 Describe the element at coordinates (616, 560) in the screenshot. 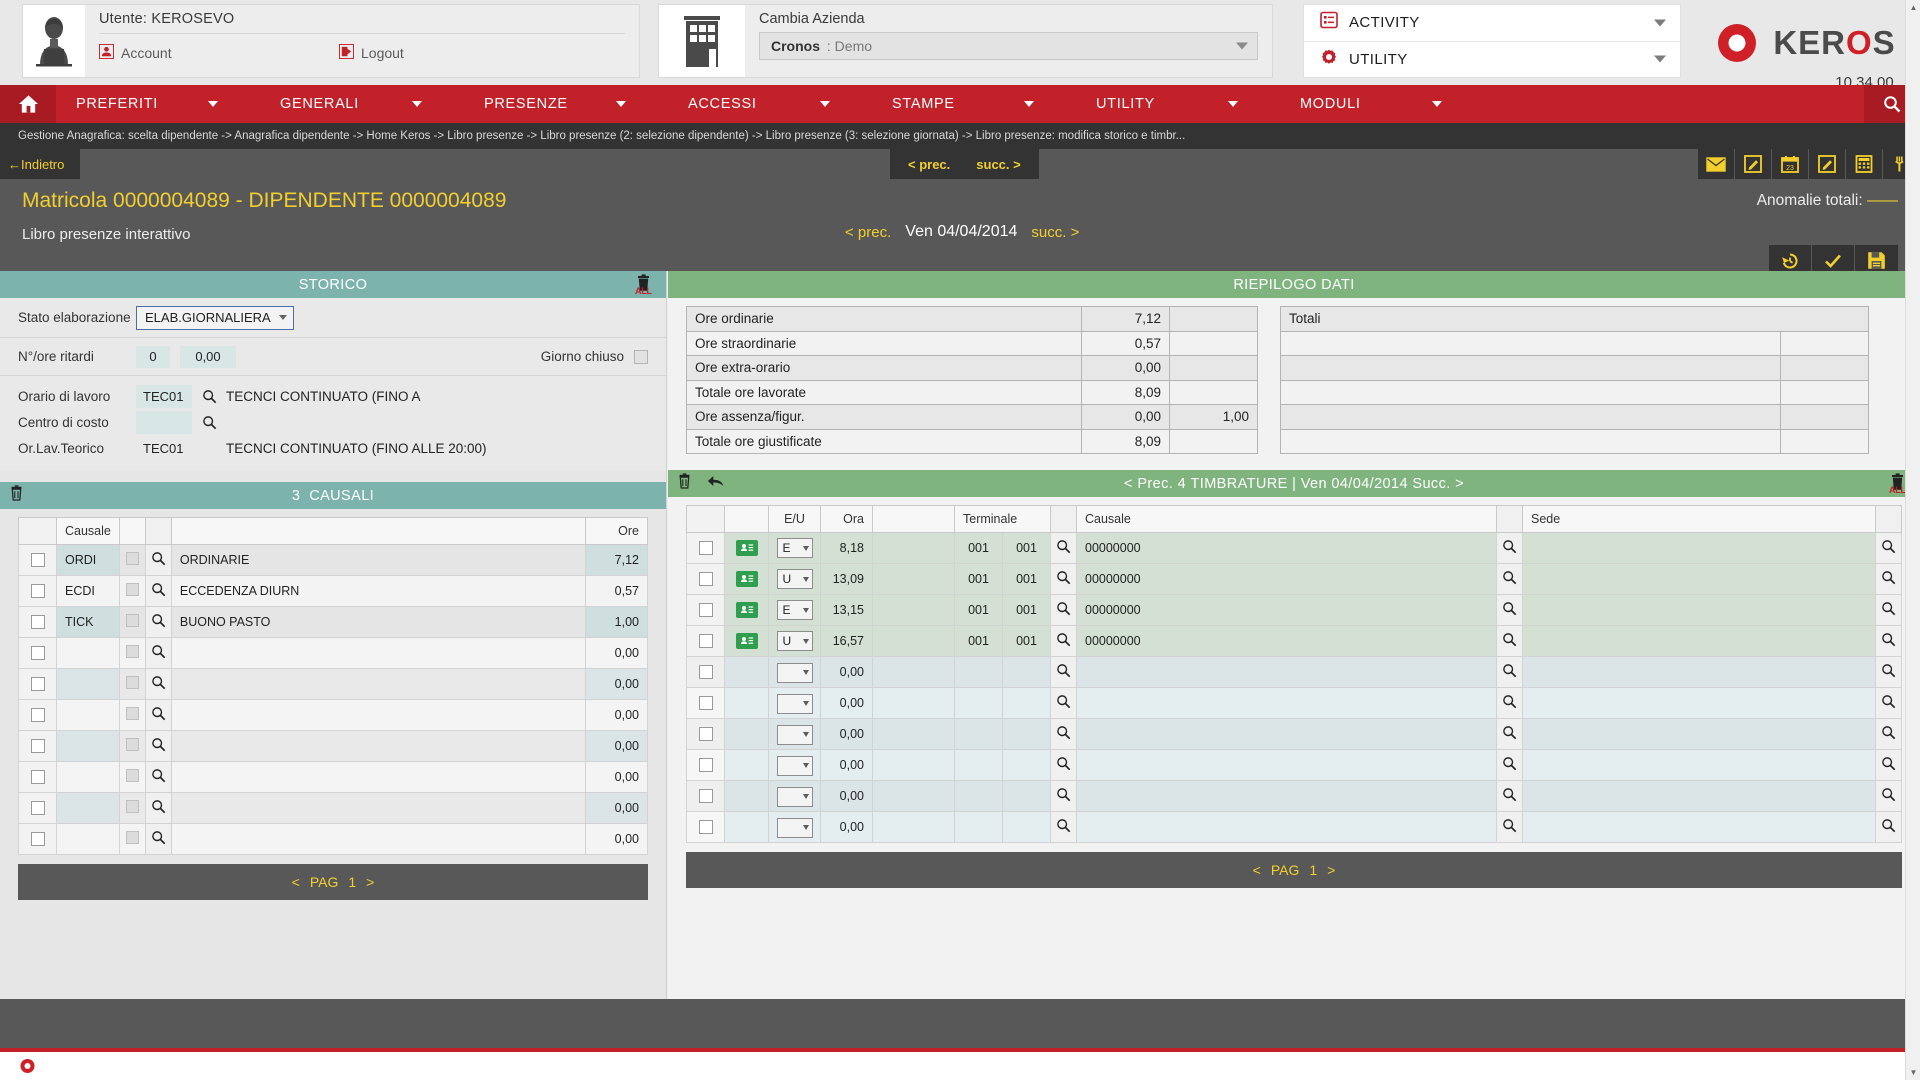

I see `causali-row-ore: 7,12` at that location.